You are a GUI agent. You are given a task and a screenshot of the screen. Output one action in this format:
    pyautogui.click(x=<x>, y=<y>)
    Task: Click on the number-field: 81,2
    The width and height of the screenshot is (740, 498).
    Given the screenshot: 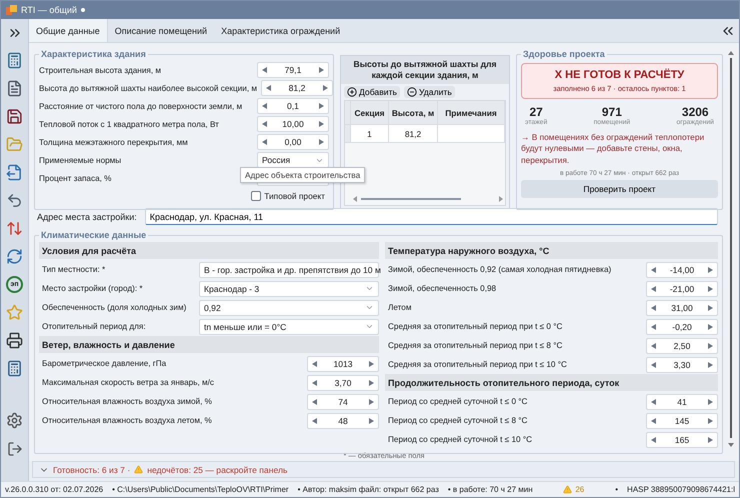 What is the action you would take?
    pyautogui.click(x=297, y=88)
    